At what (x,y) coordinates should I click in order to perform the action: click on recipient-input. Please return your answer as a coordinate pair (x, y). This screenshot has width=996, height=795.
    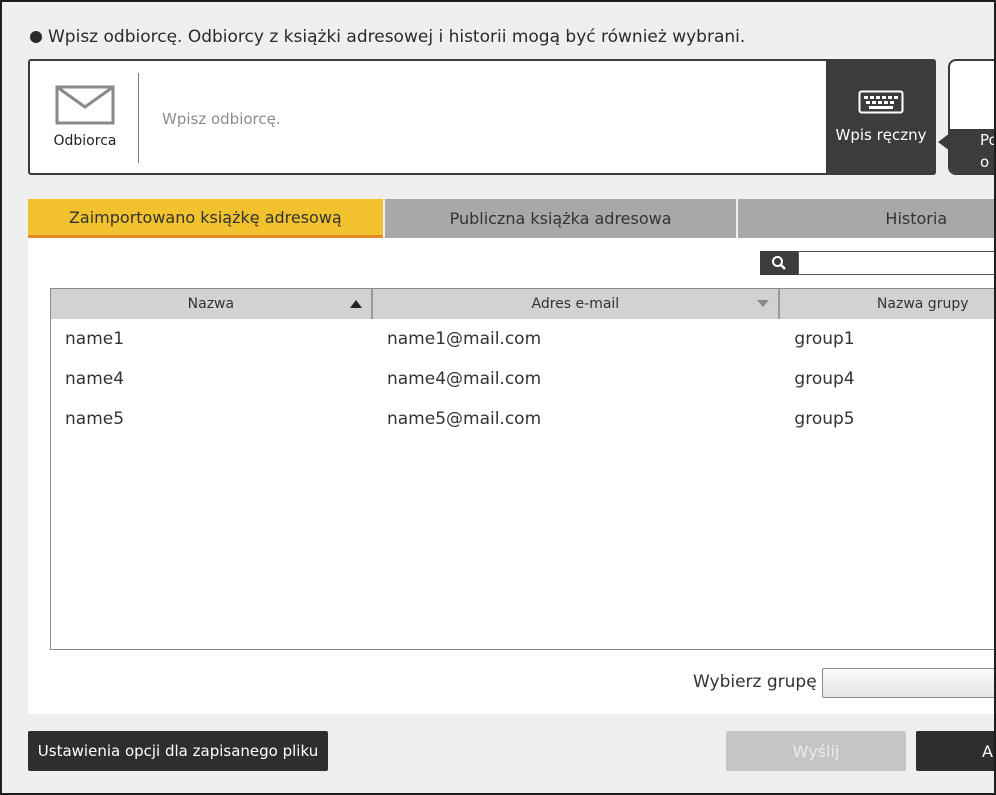
    Looking at the image, I should click on (482, 119).